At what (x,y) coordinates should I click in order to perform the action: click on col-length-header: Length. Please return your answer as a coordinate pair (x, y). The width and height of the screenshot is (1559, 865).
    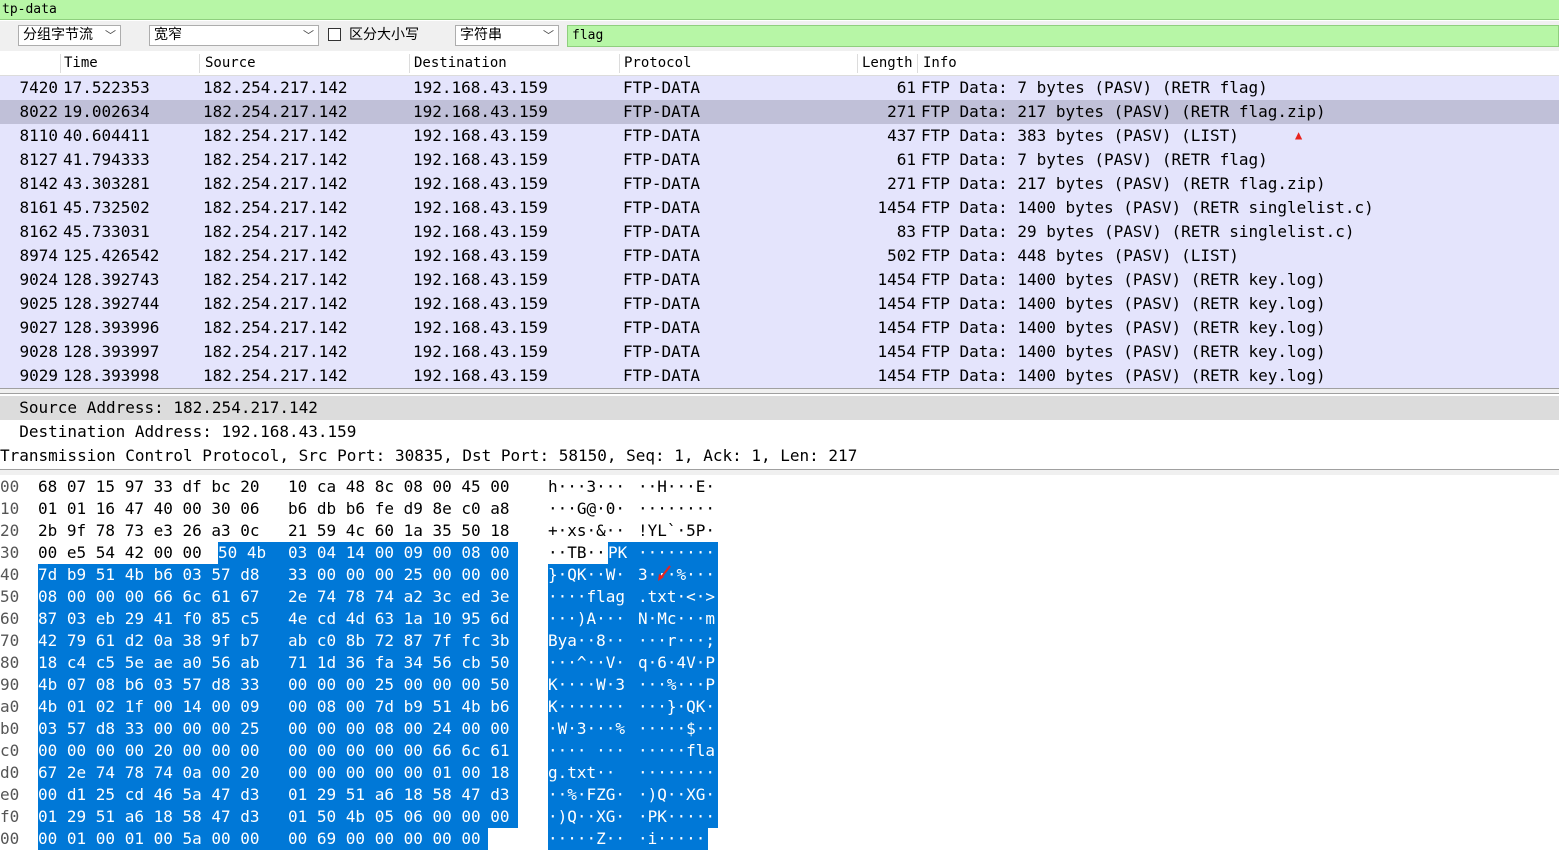
    Looking at the image, I should click on (887, 63).